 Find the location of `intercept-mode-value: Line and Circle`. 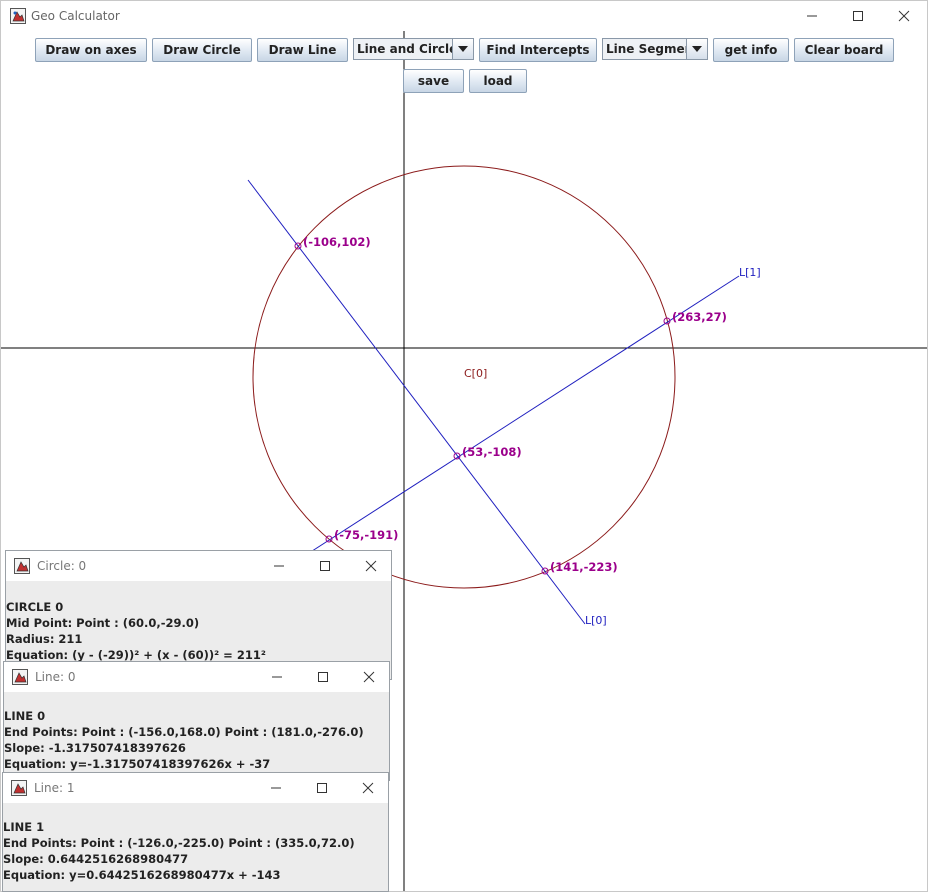

intercept-mode-value: Line and Circle is located at coordinates (407, 49).